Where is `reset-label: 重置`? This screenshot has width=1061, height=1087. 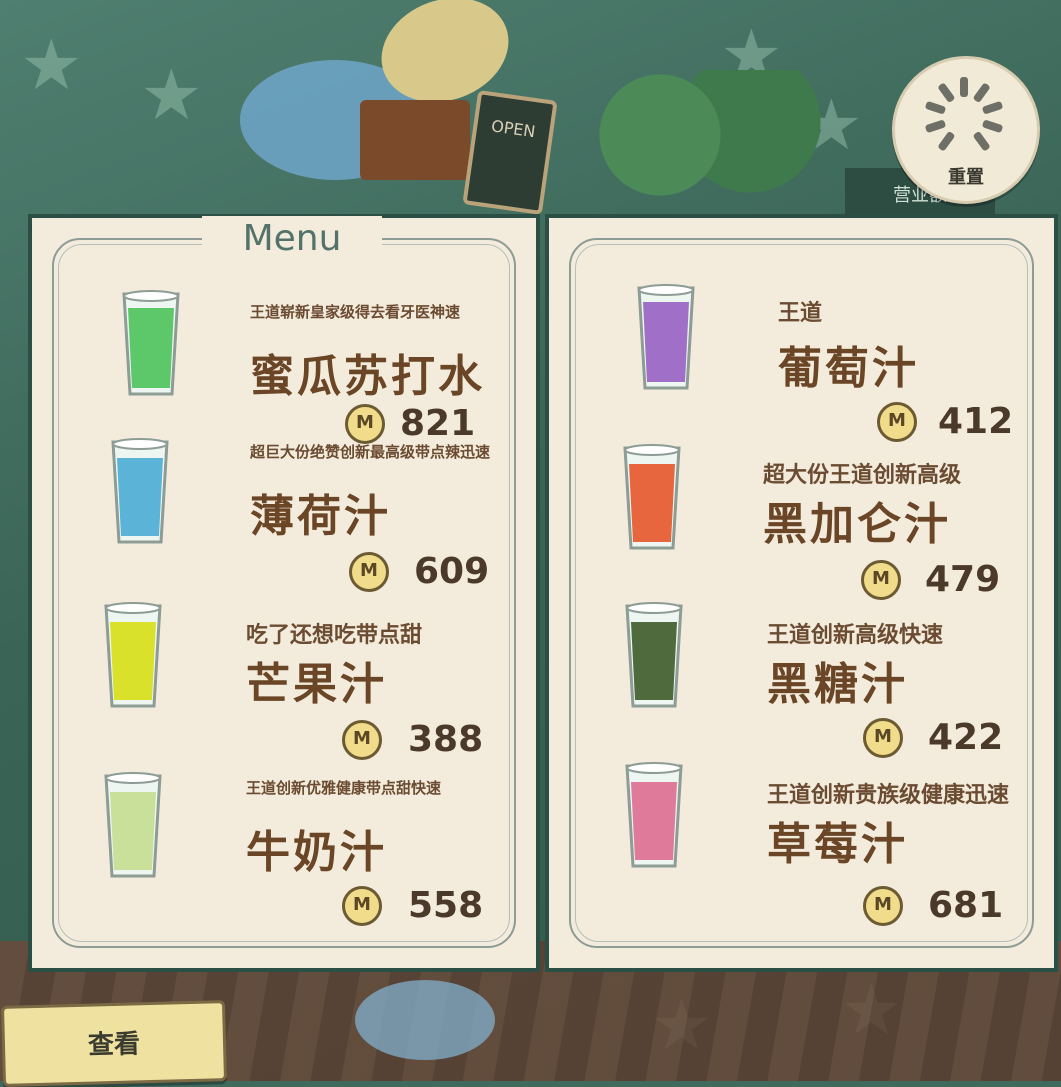 reset-label: 重置 is located at coordinates (966, 177).